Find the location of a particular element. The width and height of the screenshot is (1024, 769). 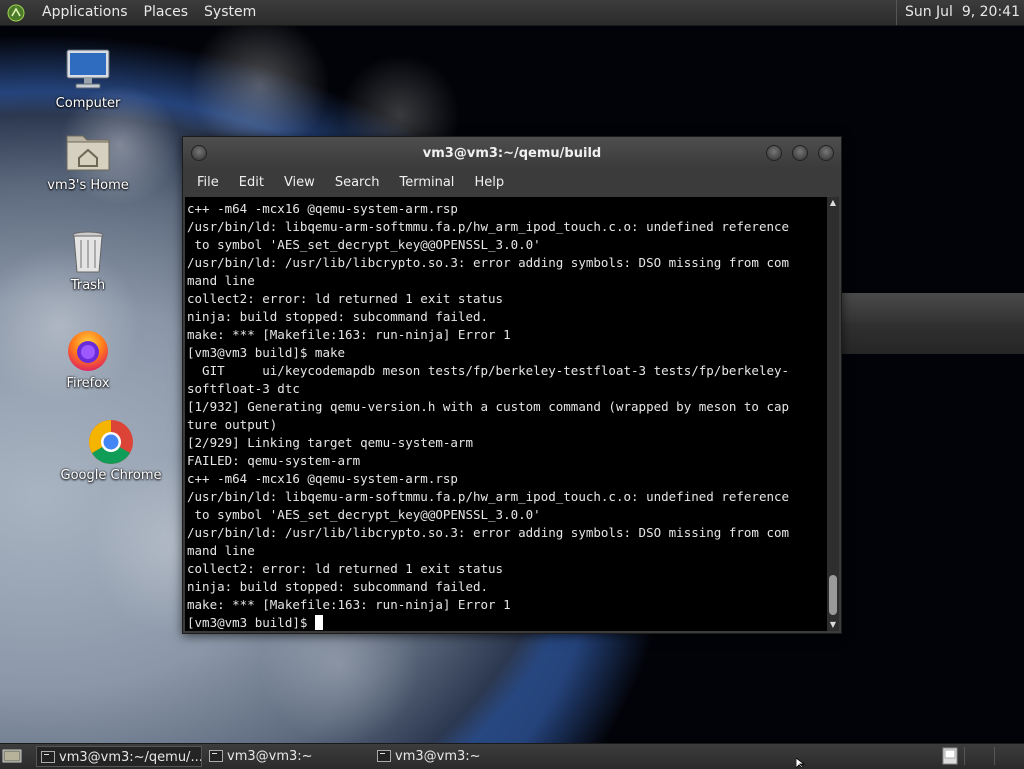

close-button is located at coordinates (826, 153).